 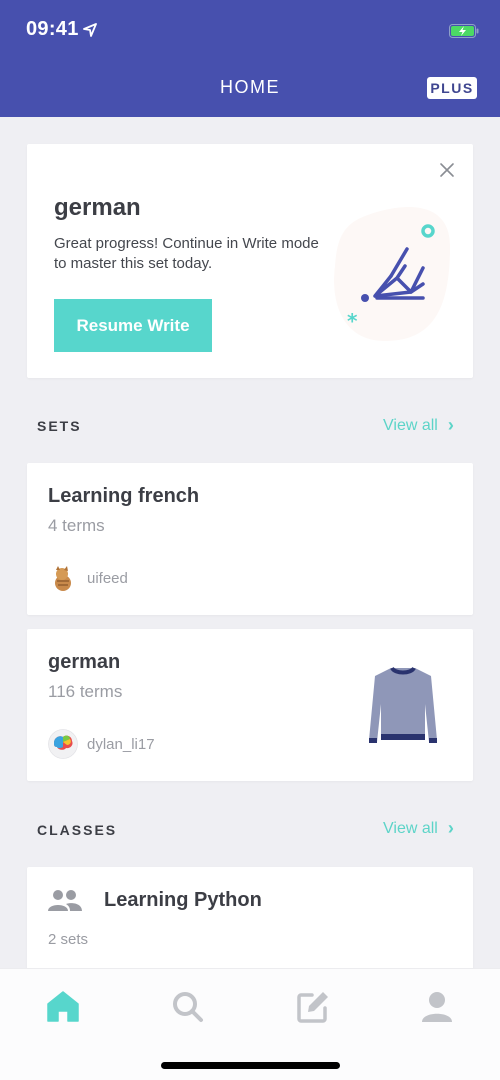 What do you see at coordinates (464, 31) in the screenshot?
I see `battery-charging-icon` at bounding box center [464, 31].